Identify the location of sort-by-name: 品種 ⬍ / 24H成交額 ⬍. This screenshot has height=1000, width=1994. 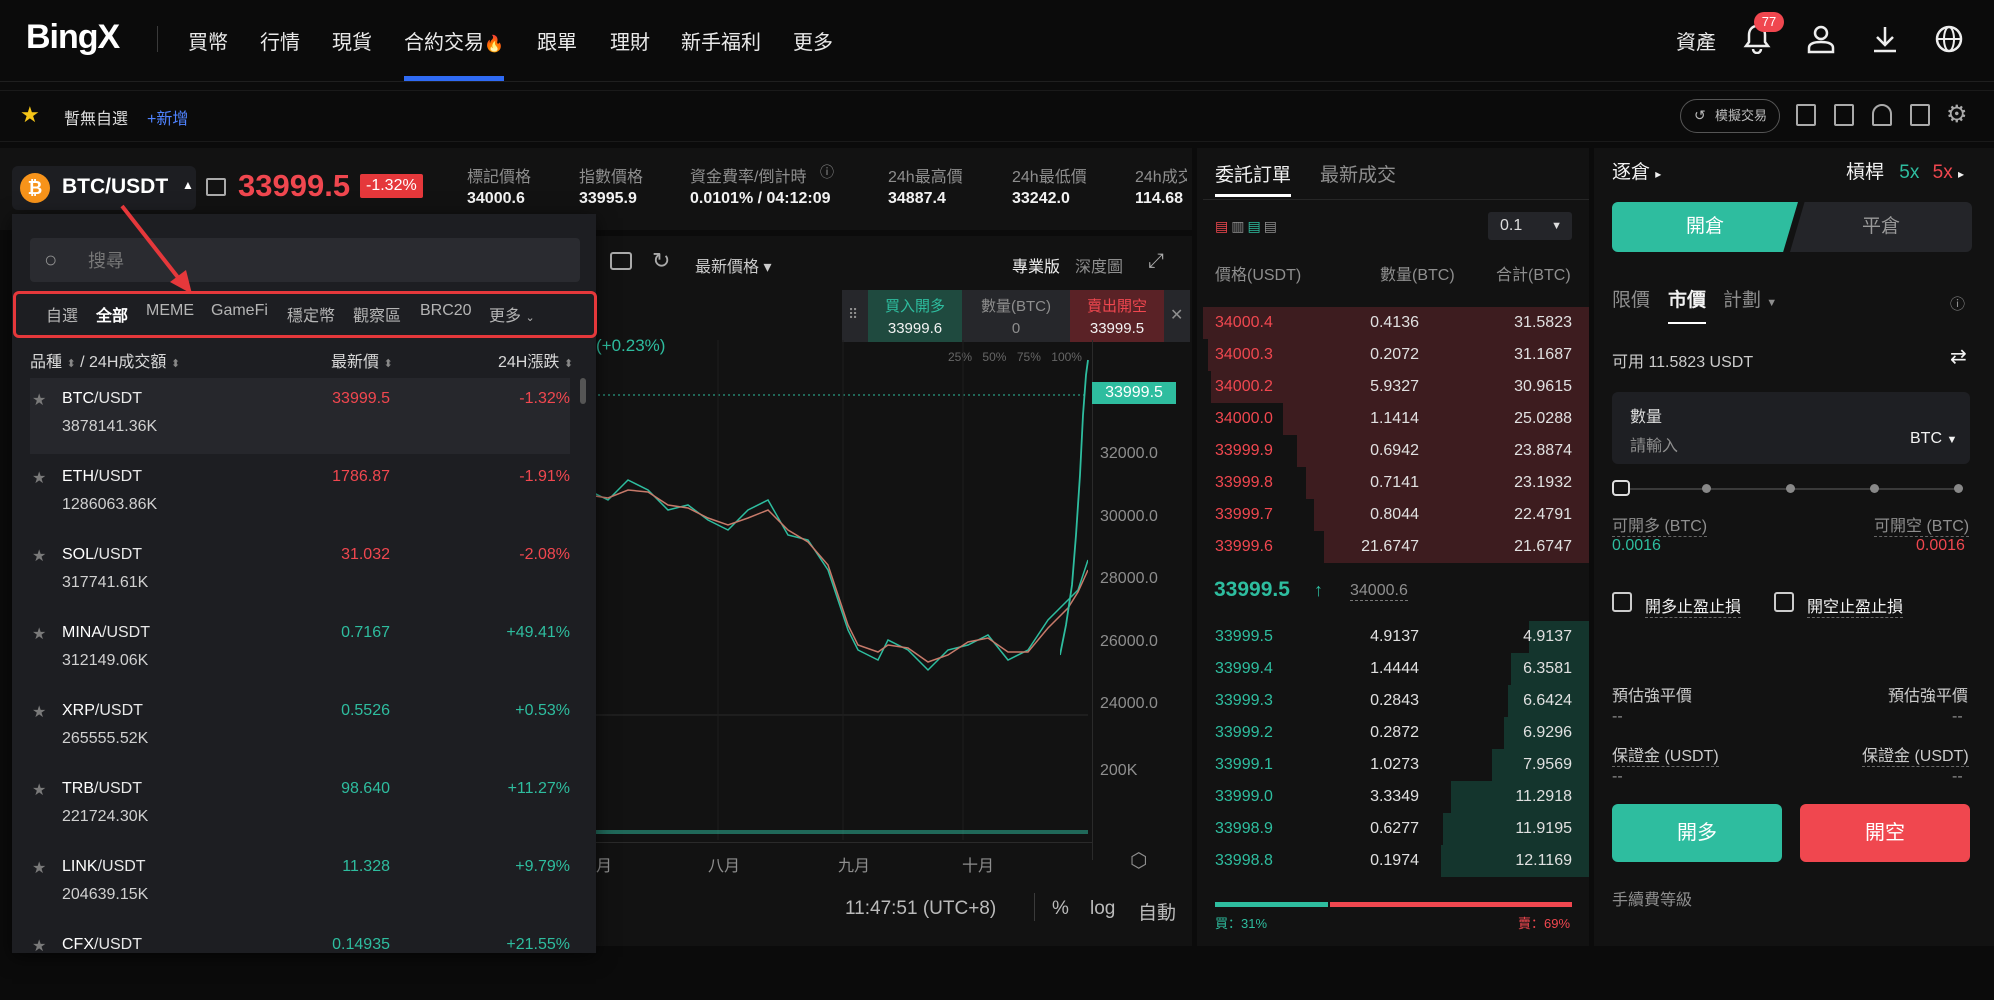
(105, 360).